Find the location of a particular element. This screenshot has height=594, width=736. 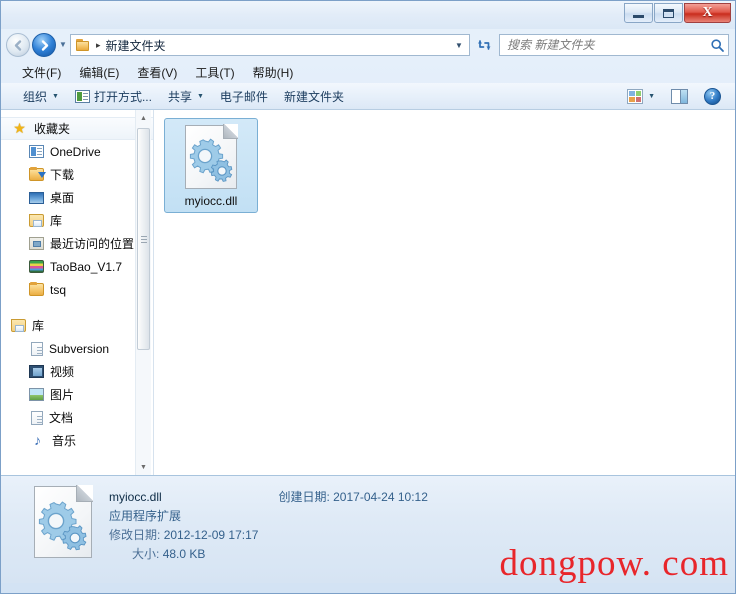

sidebar-item-tsq: tsq is located at coordinates (77, 289).